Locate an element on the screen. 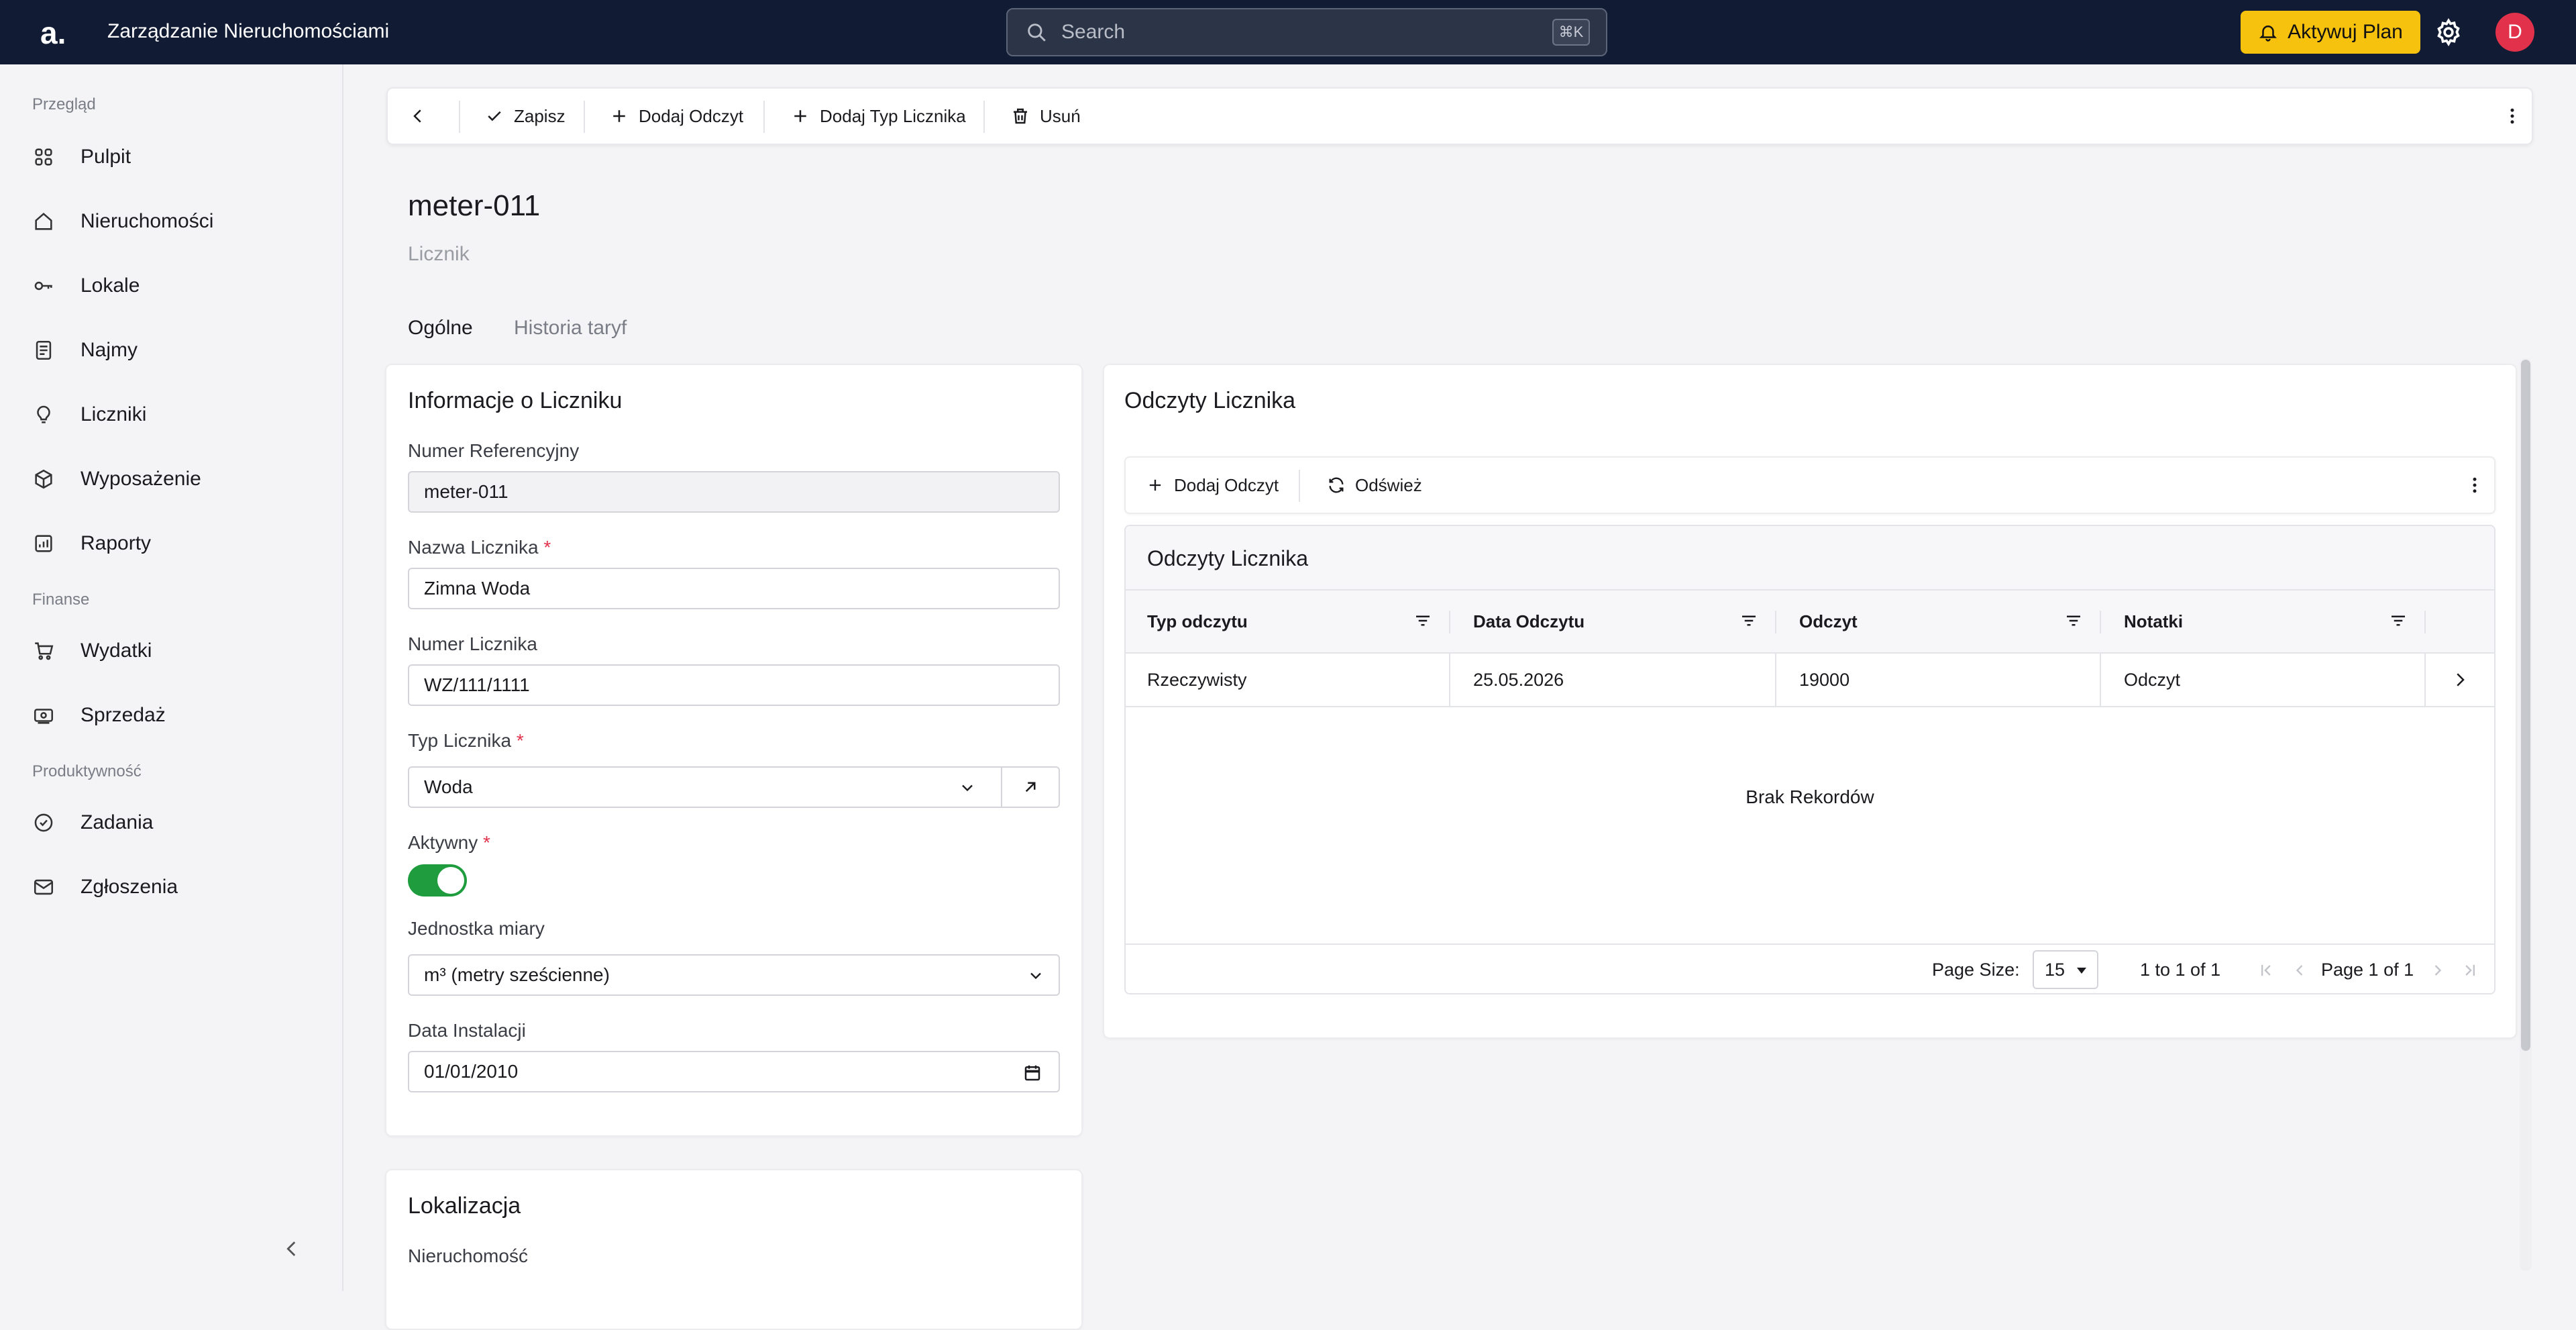 This screenshot has height=1330, width=2576. home-icon is located at coordinates (43, 221).